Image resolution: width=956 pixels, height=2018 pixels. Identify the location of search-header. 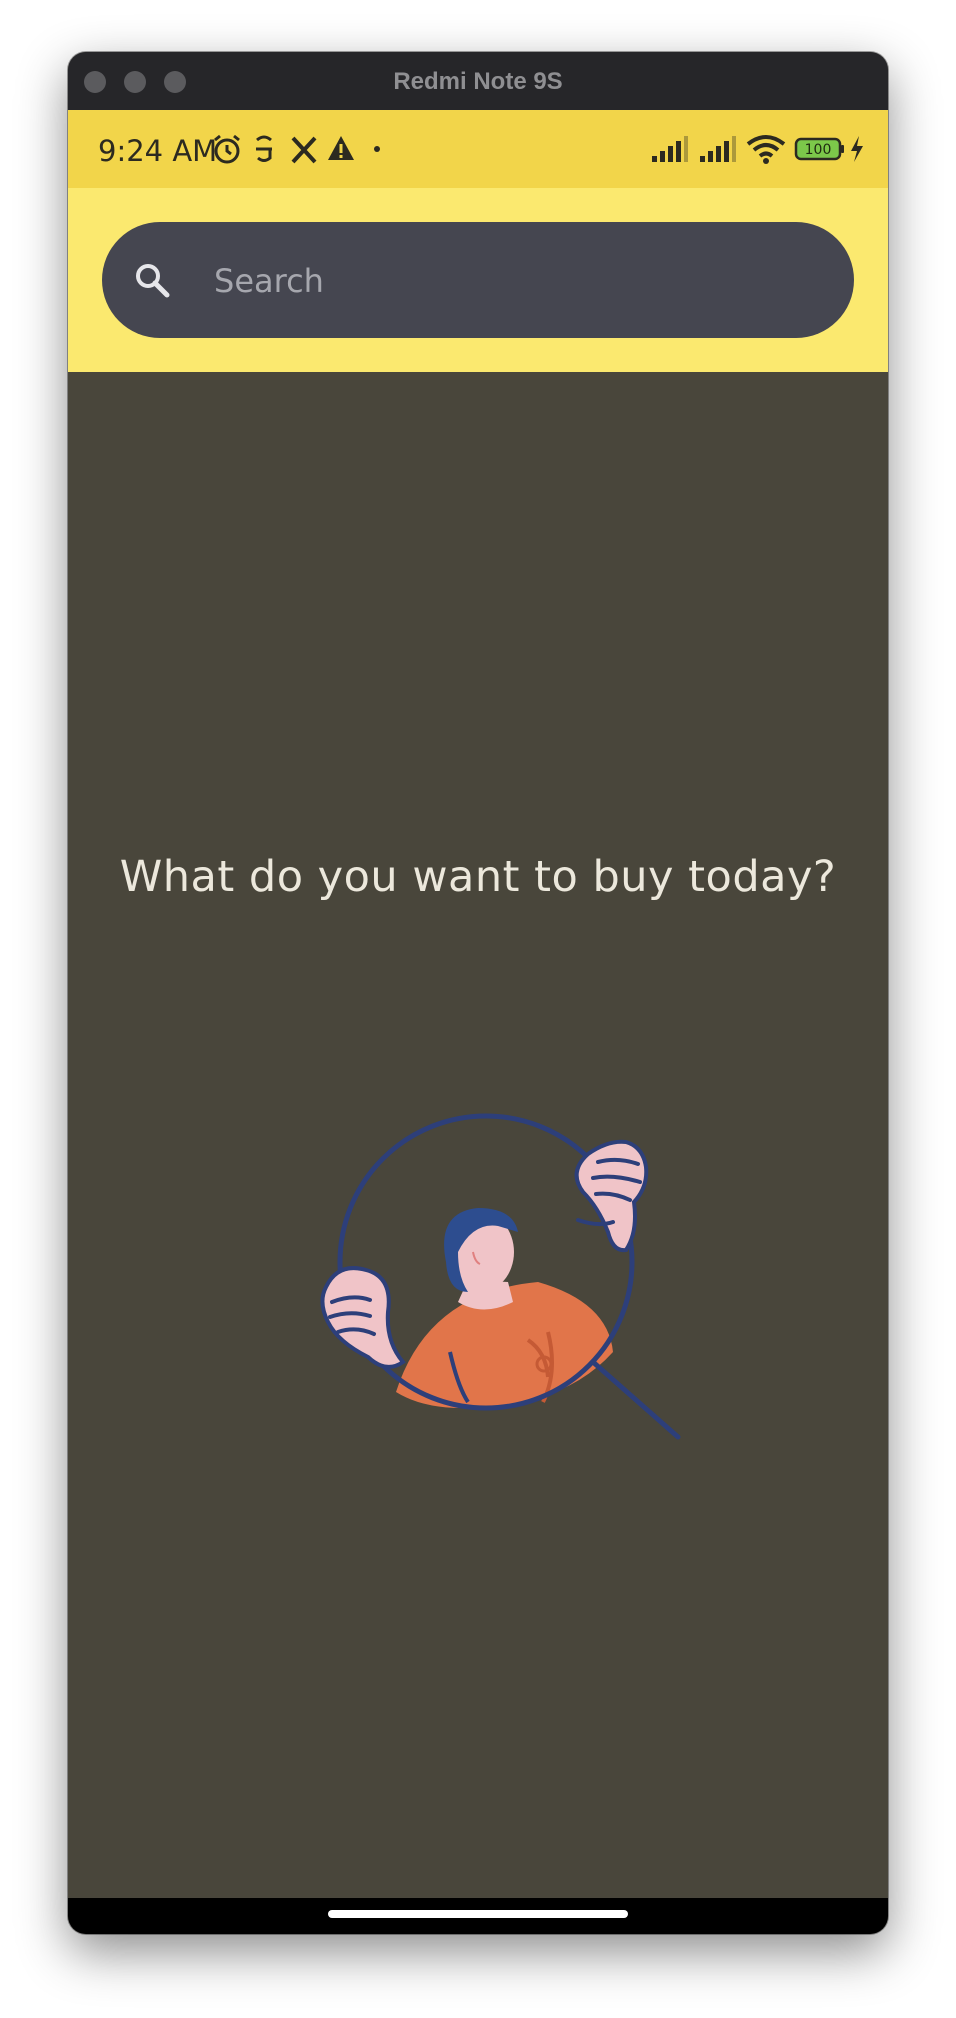
(478, 280).